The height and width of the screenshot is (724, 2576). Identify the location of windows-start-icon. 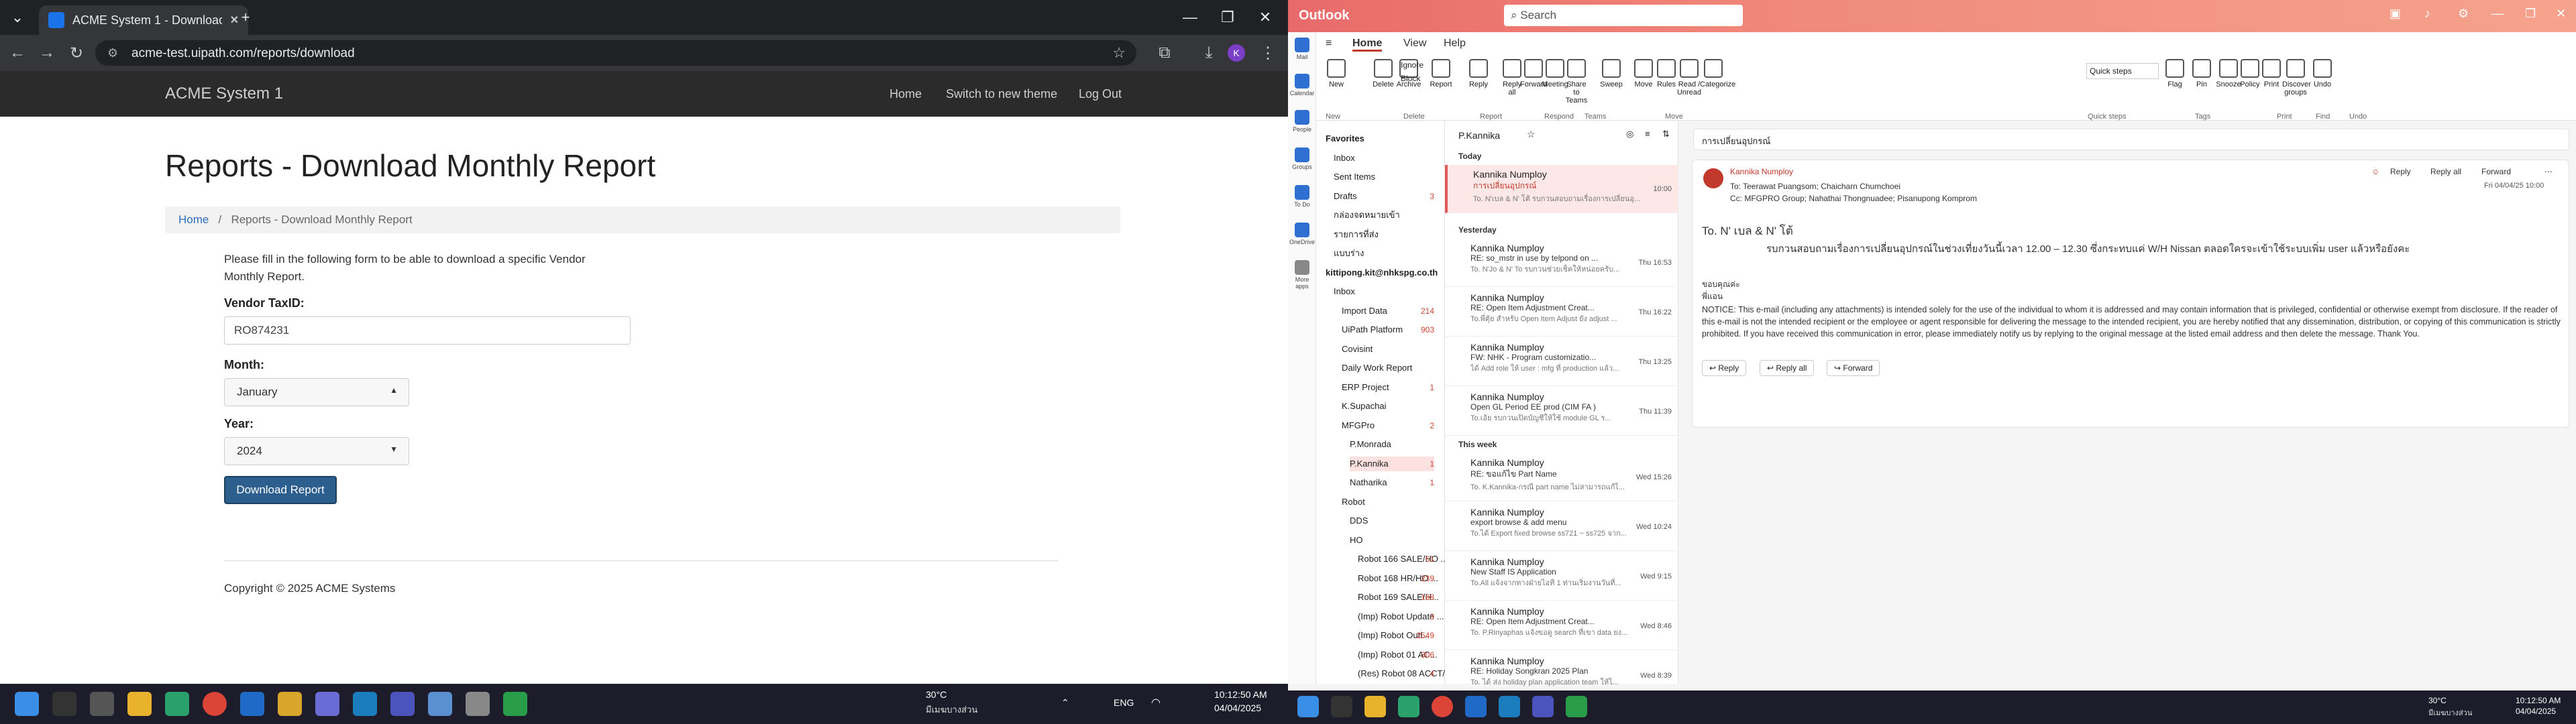
(1308, 707).